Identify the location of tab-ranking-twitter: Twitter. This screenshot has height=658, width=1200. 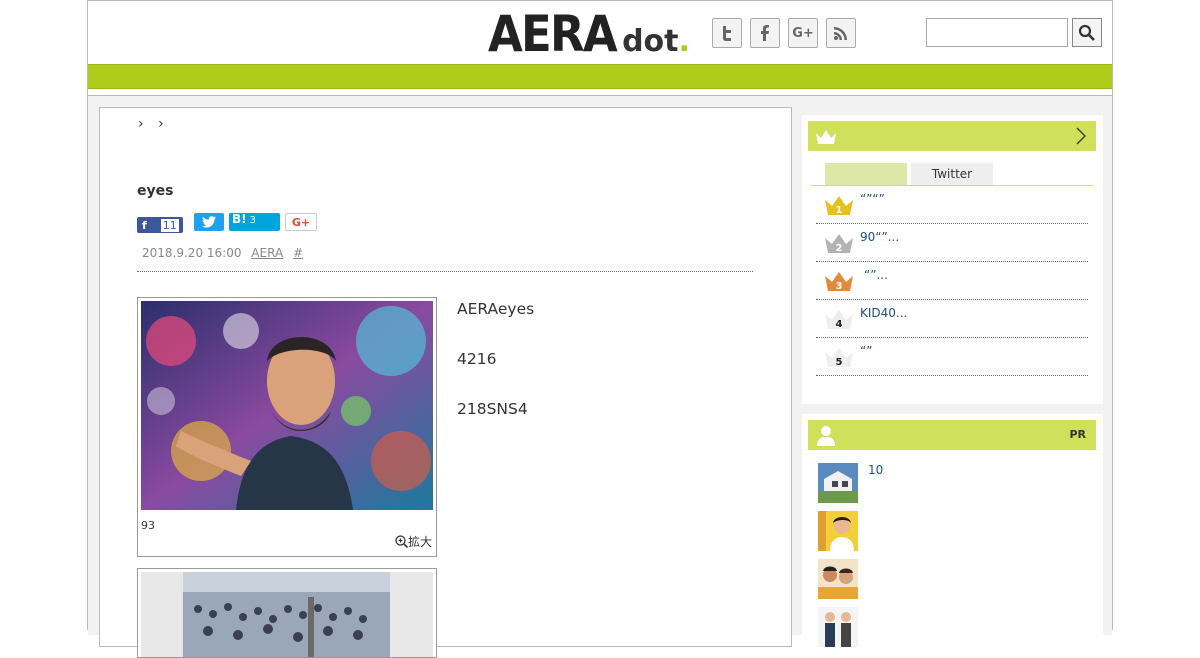
(952, 174).